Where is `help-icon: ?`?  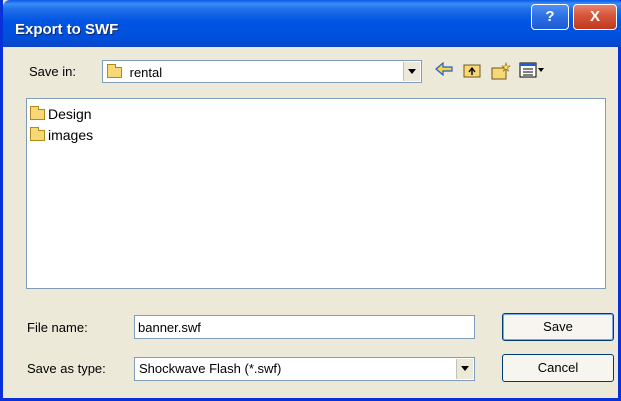
help-icon: ? is located at coordinates (550, 16).